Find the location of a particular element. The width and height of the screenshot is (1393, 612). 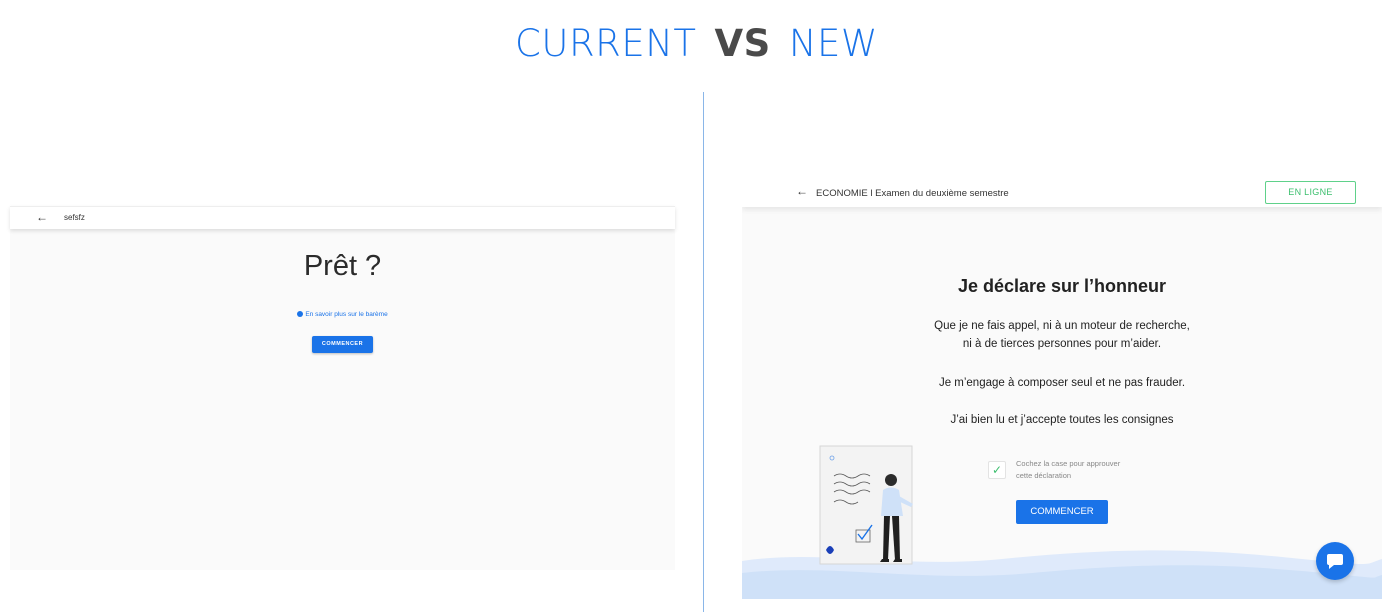

checkmark-icon: ✓ is located at coordinates (997, 470).